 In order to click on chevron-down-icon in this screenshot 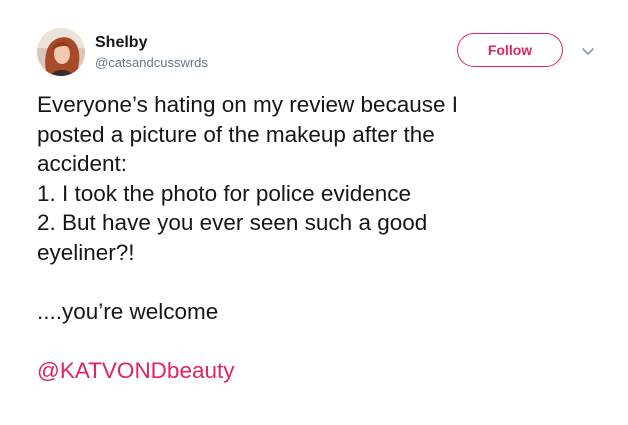, I will do `click(588, 51)`.